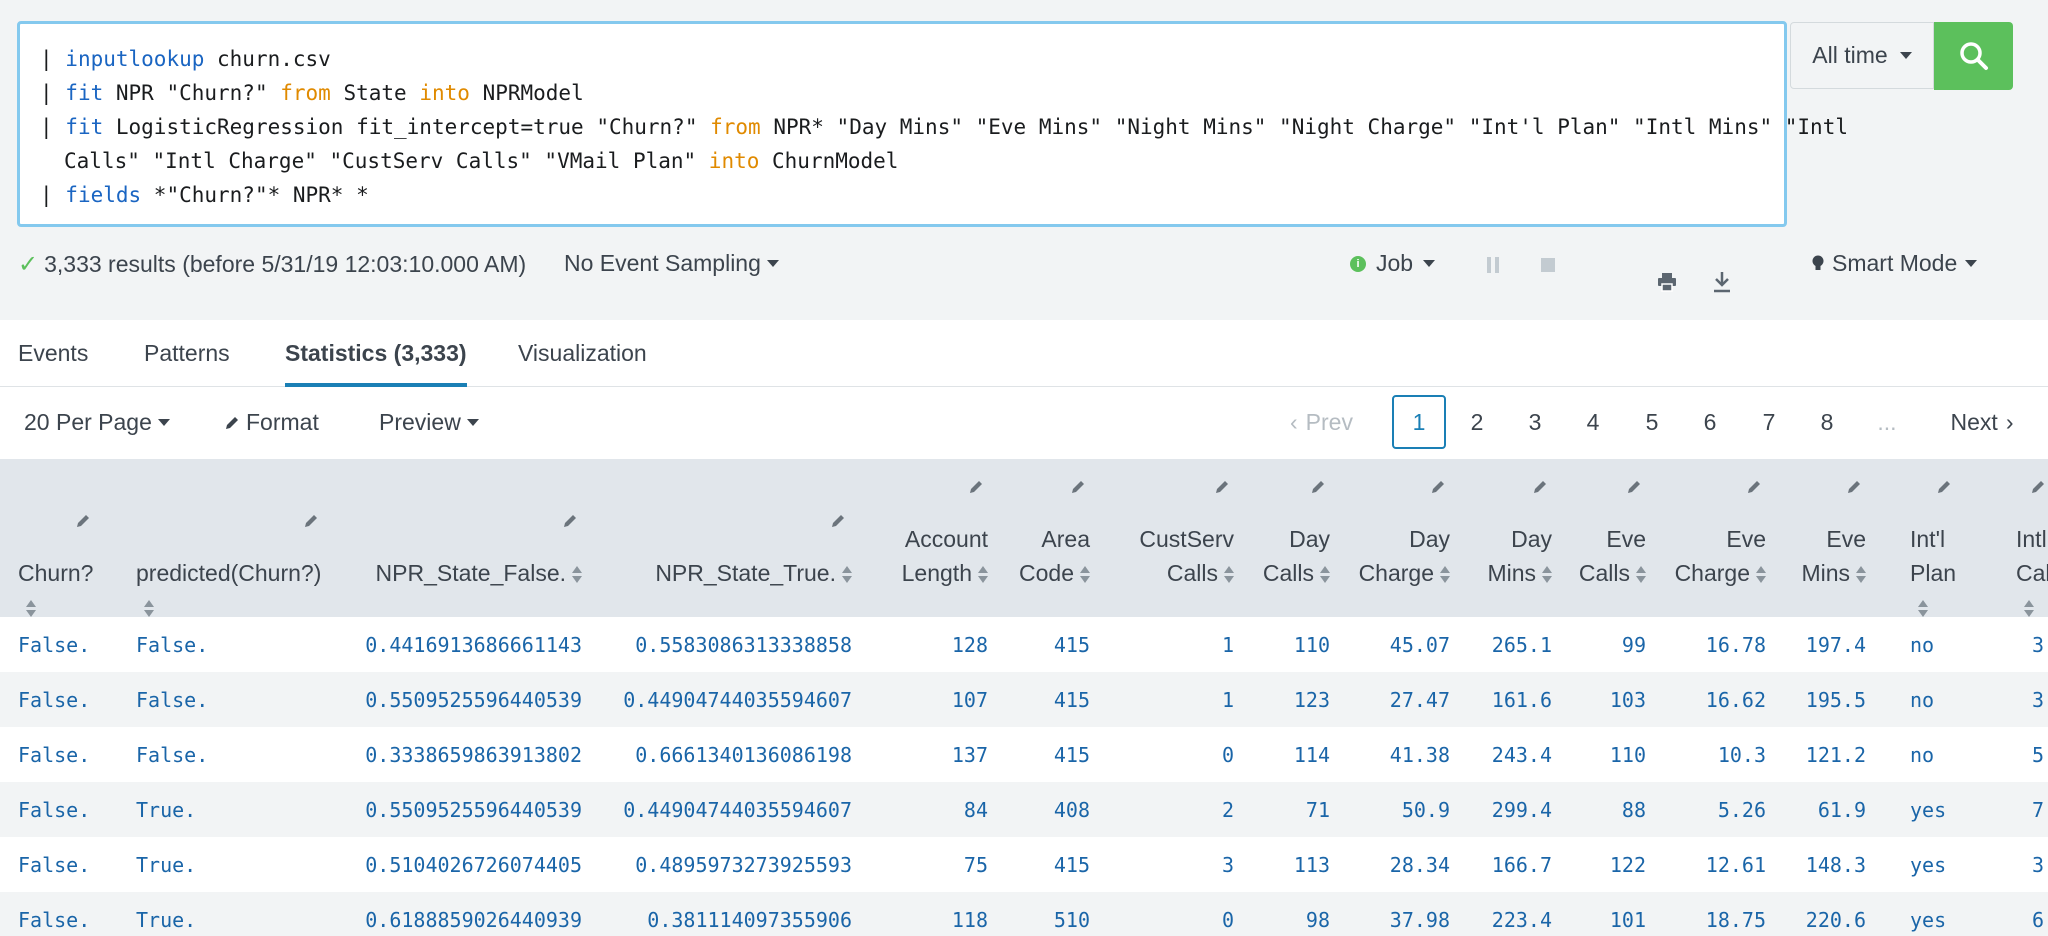 This screenshot has width=2048, height=936. What do you see at coordinates (1736, 920) in the screenshot?
I see `table-cell-echarge: 18.75` at bounding box center [1736, 920].